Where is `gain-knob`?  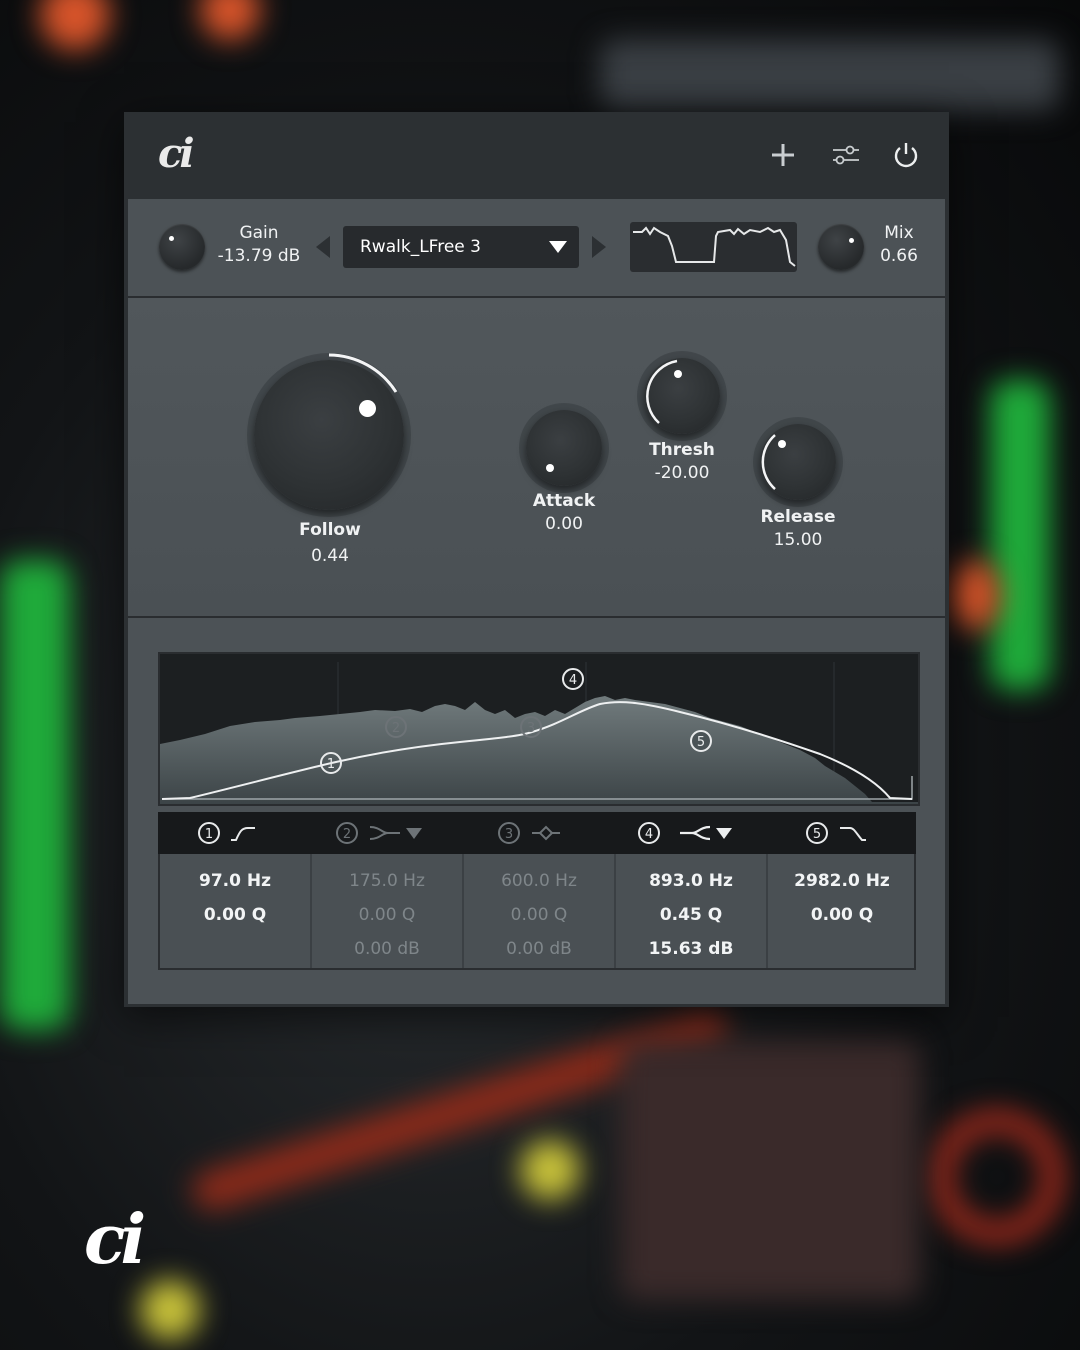
gain-knob is located at coordinates (182, 247).